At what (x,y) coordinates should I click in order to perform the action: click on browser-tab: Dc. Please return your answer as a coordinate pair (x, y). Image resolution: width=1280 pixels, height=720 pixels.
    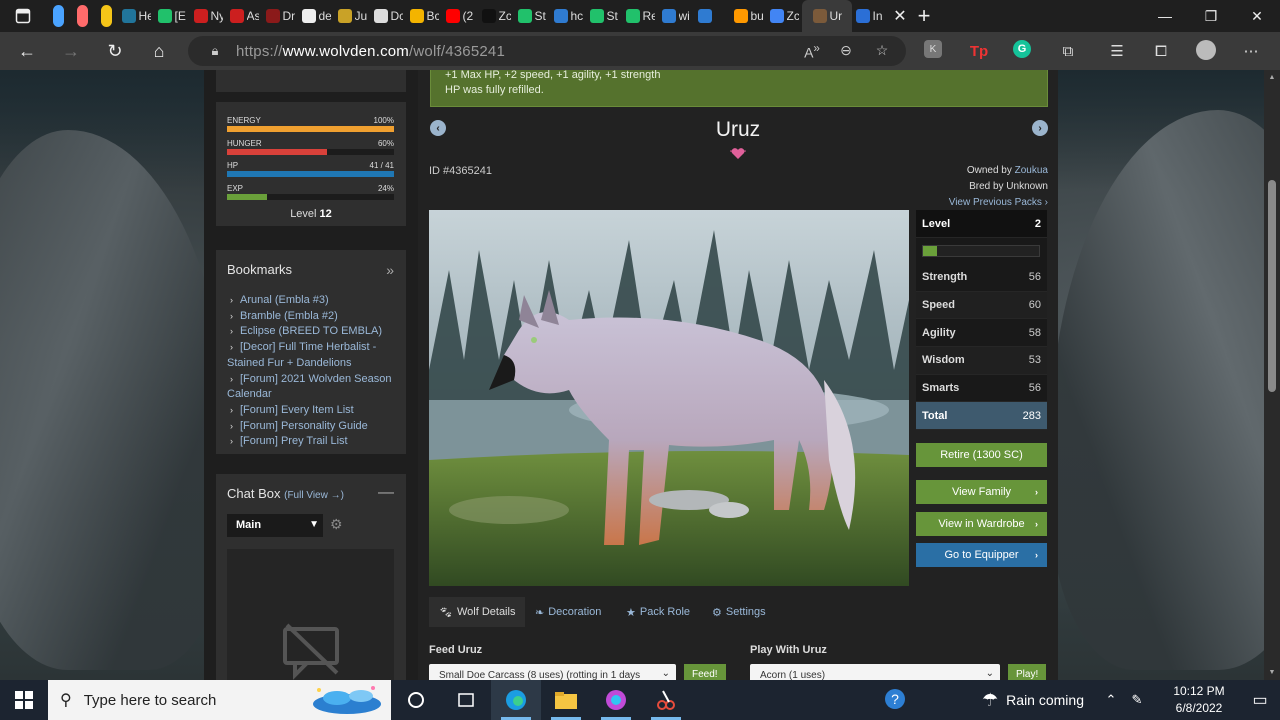
    Looking at the image, I should click on (388, 16).